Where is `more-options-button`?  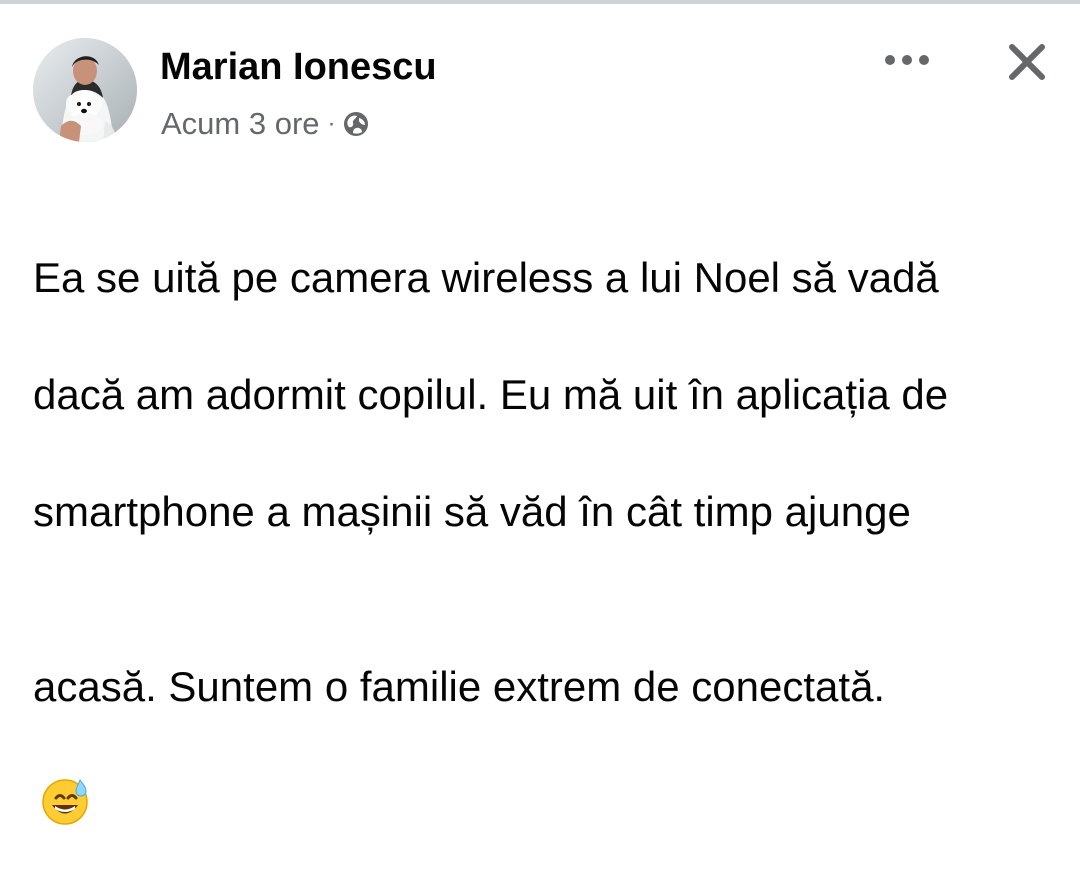
more-options-button is located at coordinates (907, 60).